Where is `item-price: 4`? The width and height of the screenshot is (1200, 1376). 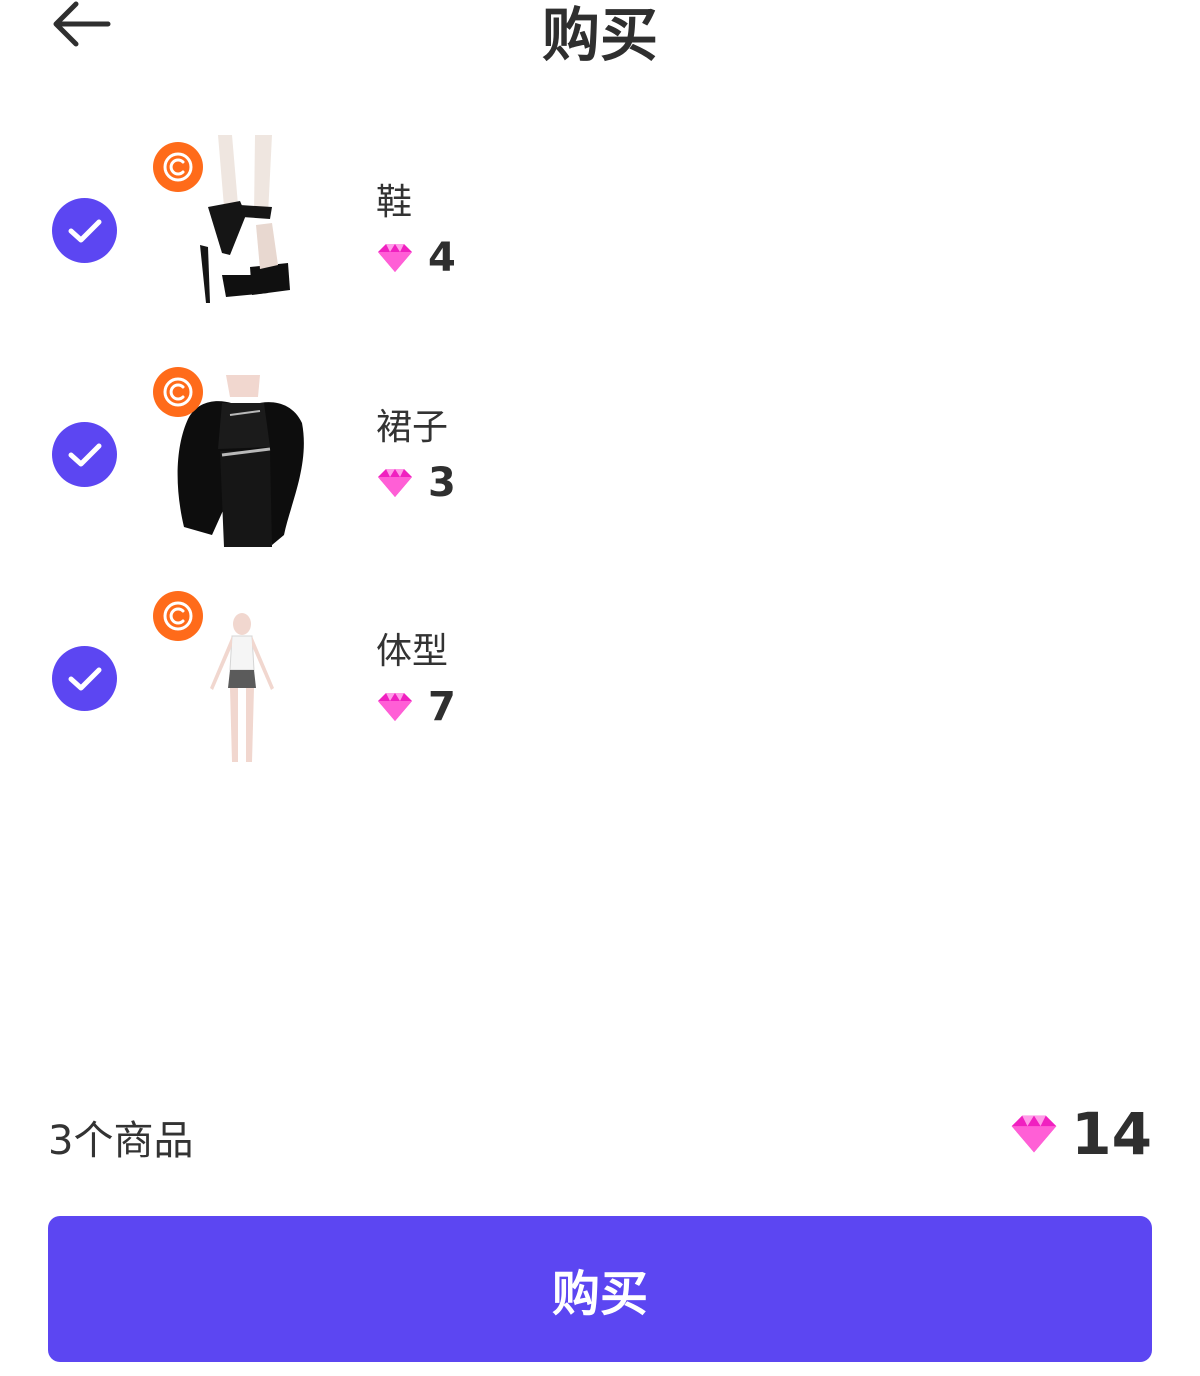 item-price: 4 is located at coordinates (416, 258).